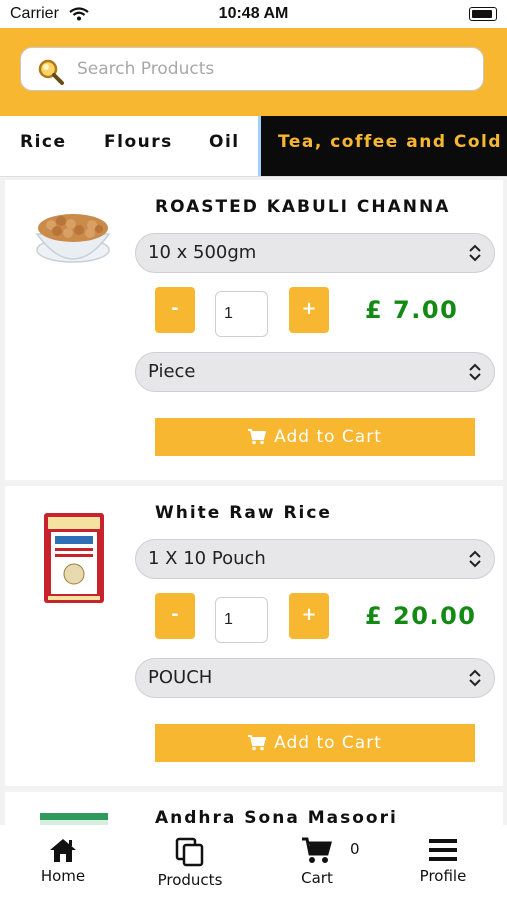 The height and width of the screenshot is (900, 507). I want to click on unit-select: POUCH, so click(315, 678).